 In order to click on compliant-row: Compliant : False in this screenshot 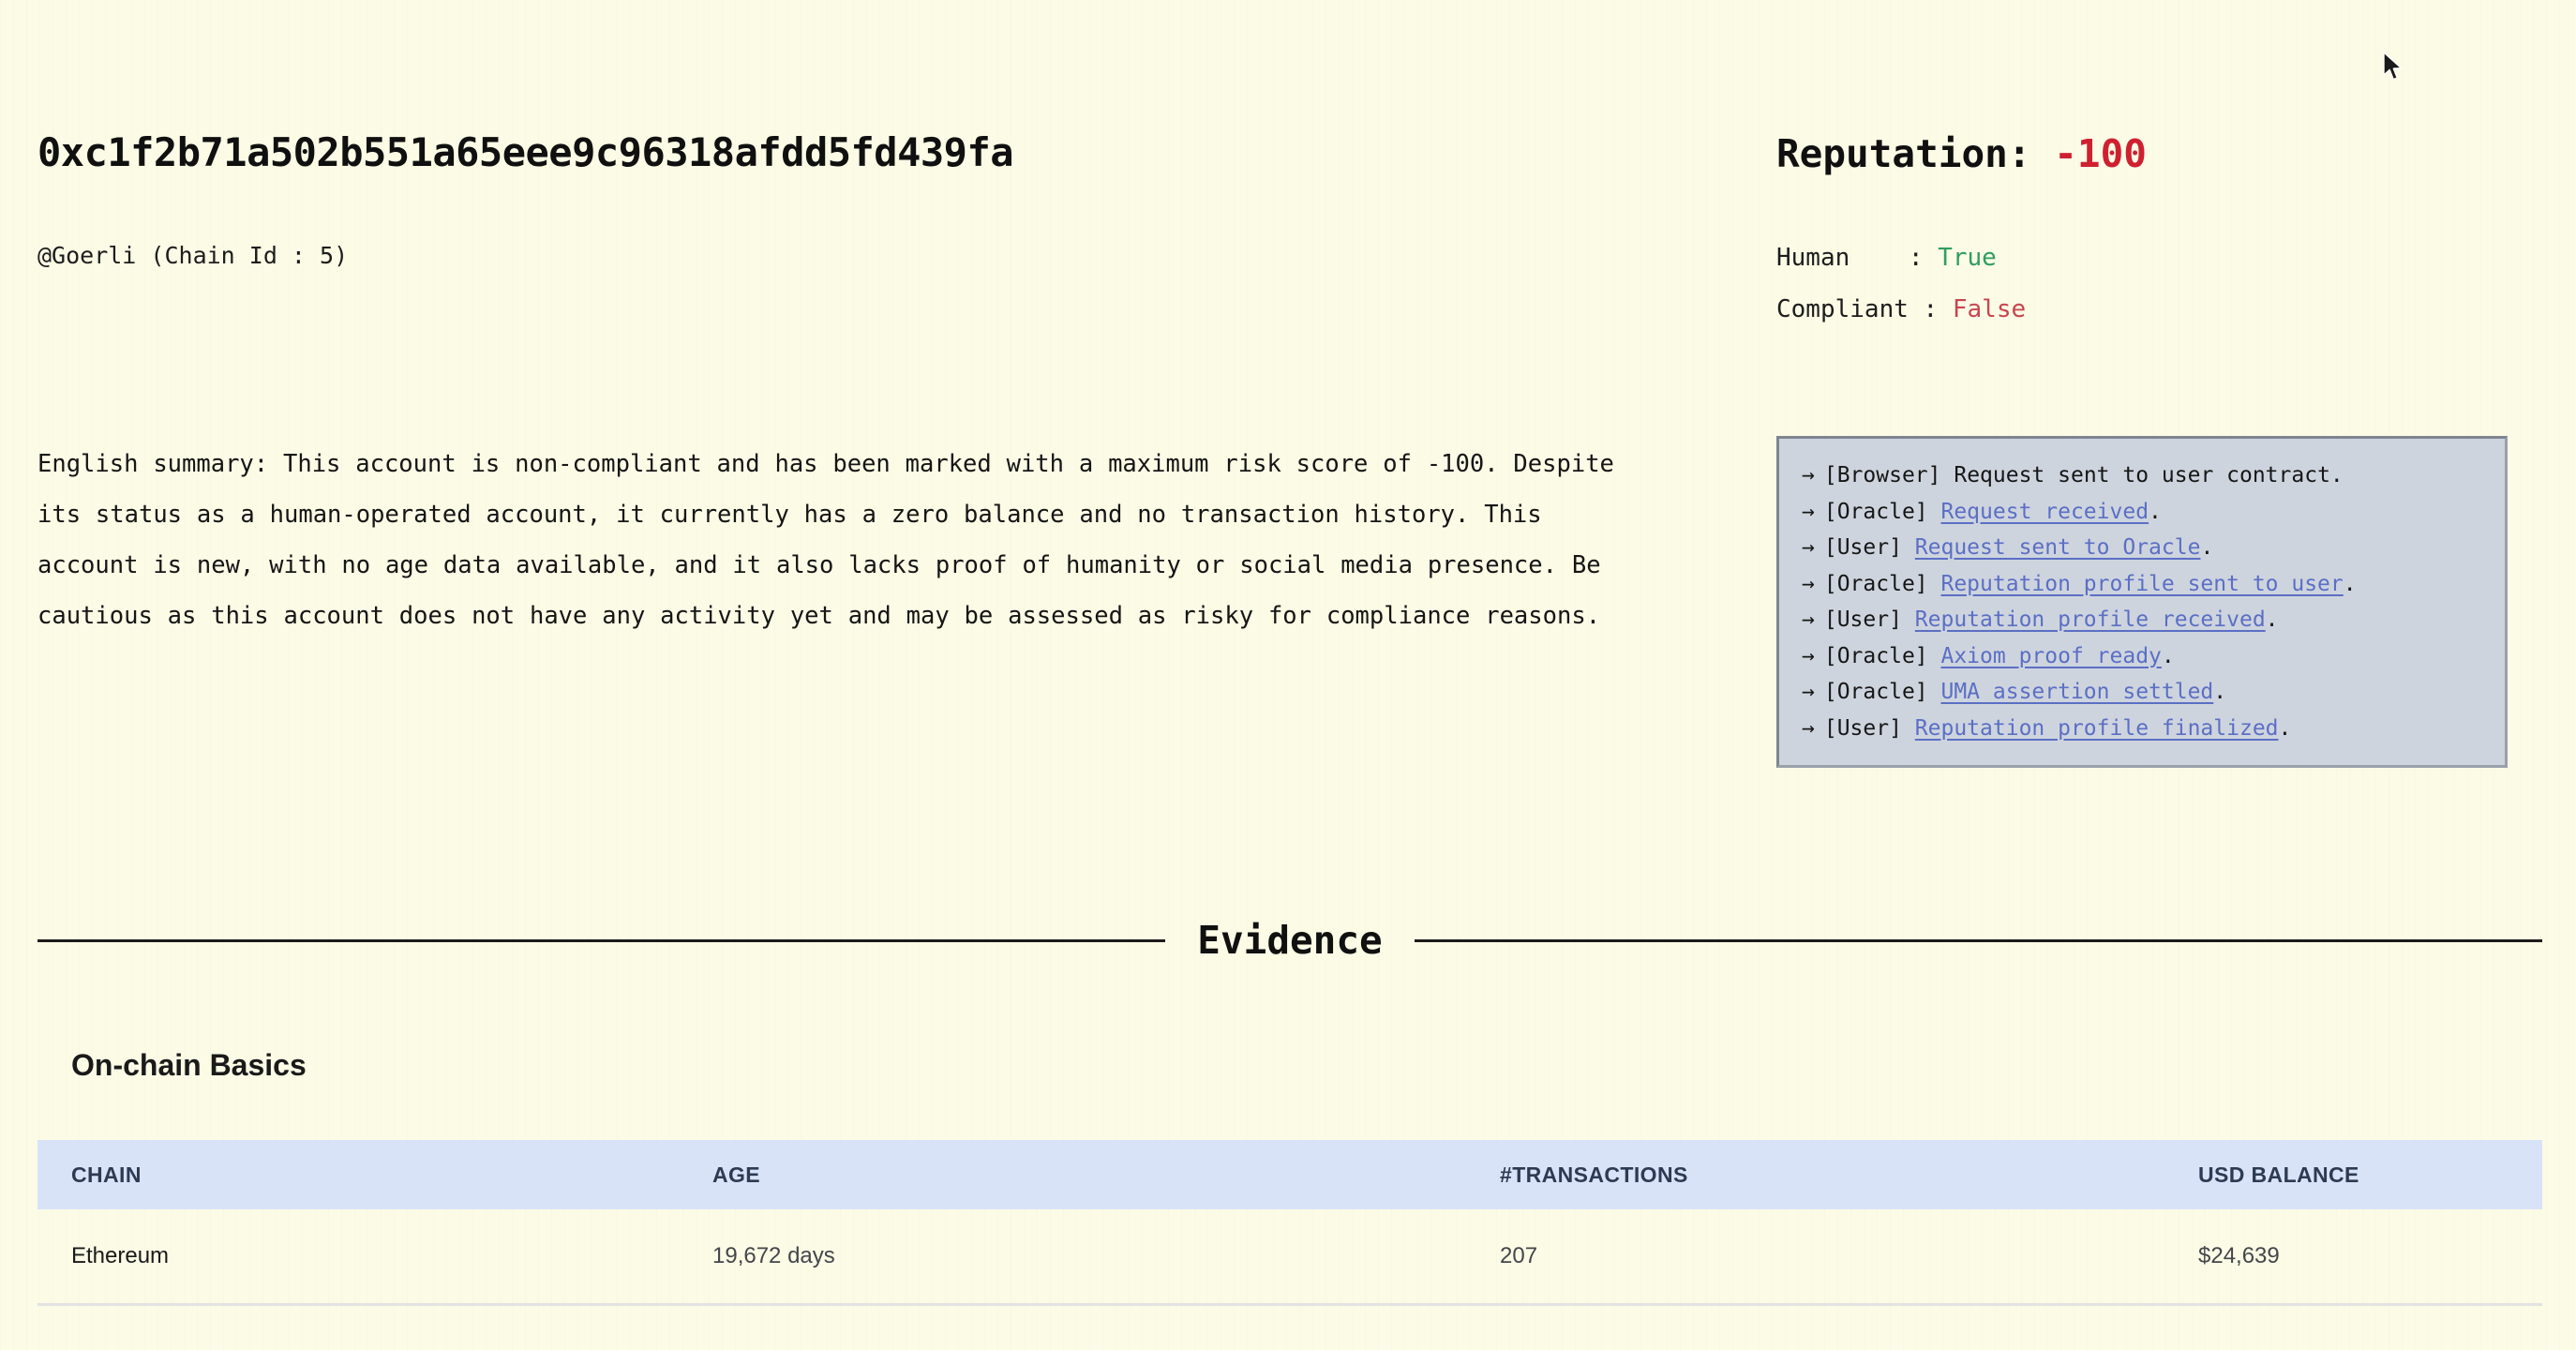, I will do `click(1901, 309)`.